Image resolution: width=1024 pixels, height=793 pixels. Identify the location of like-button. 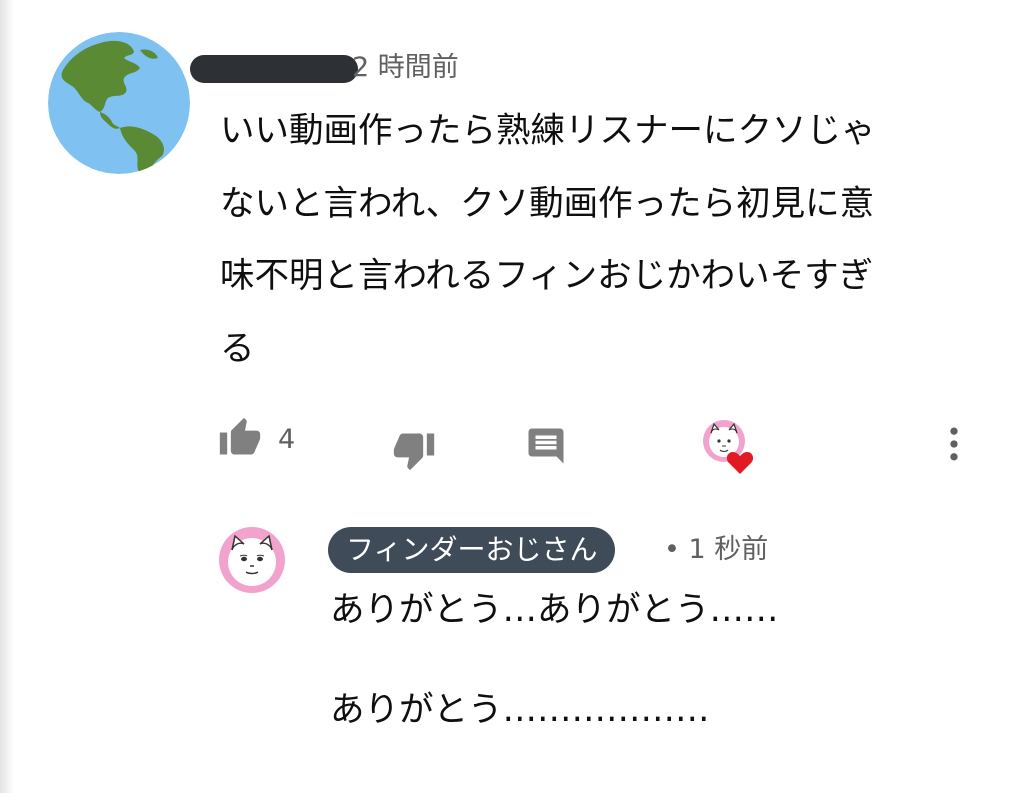
(240, 438).